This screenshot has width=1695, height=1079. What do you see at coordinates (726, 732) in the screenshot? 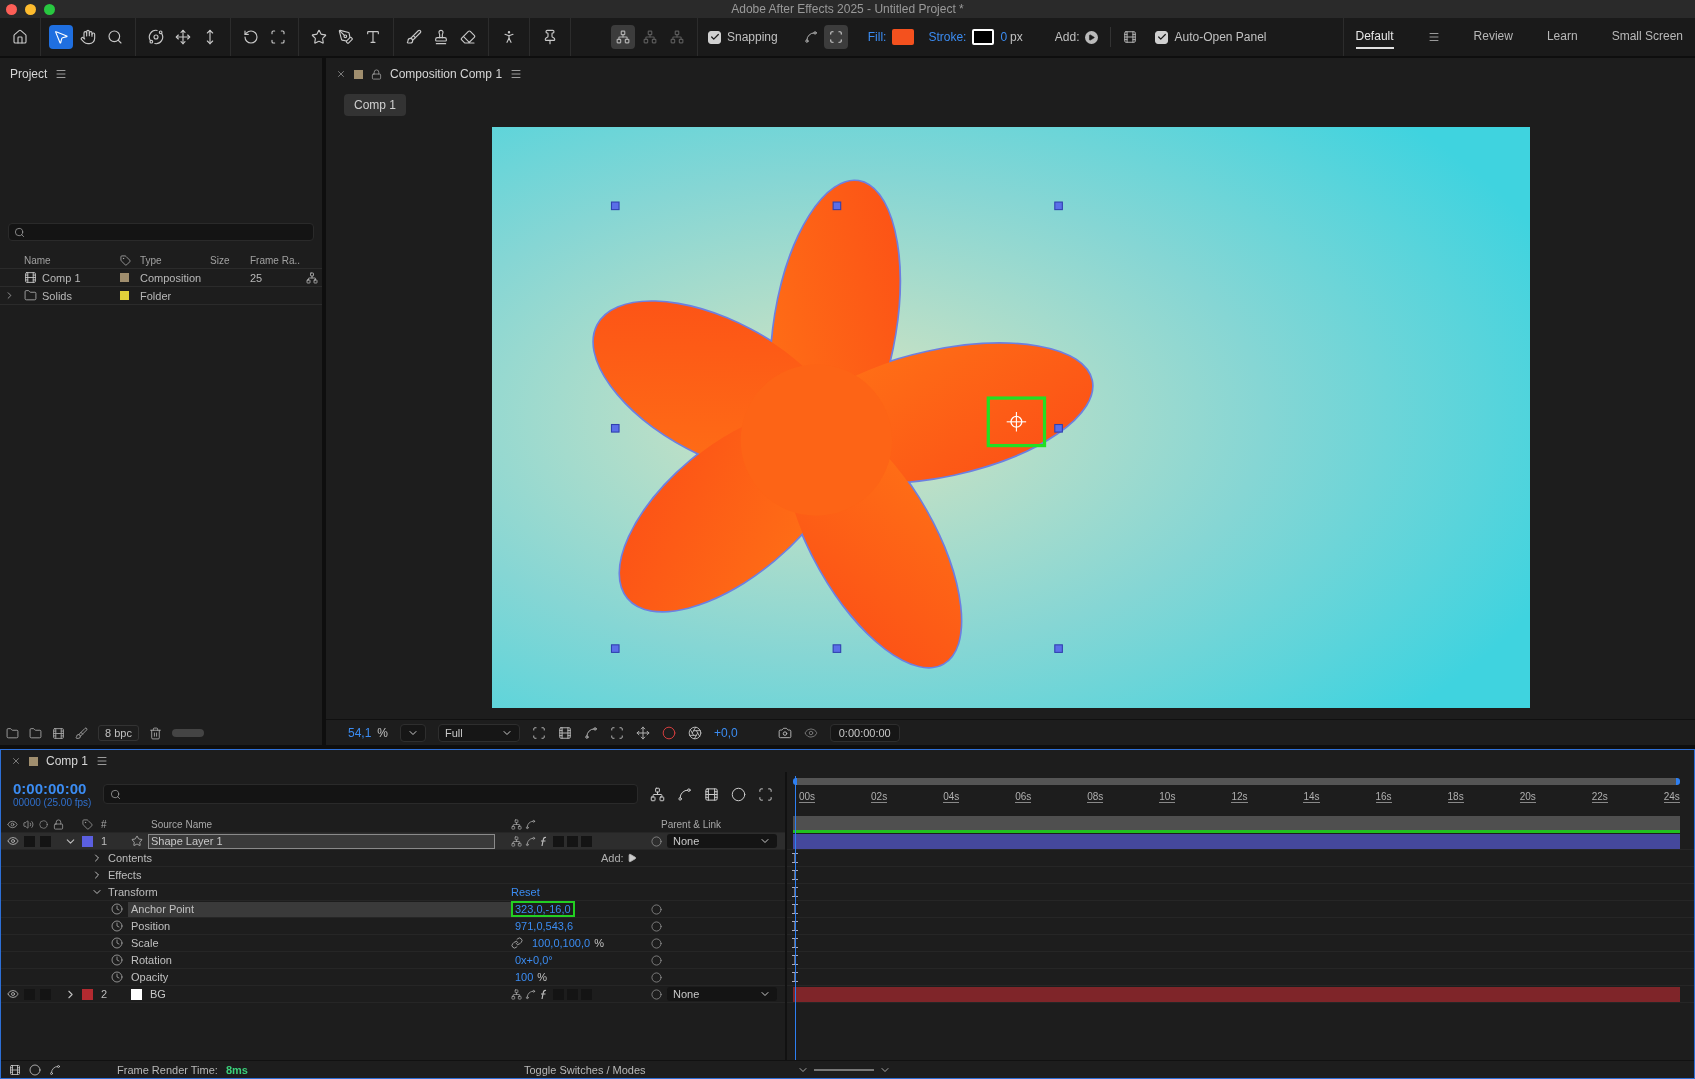
I see `exposure-value: +0,0` at bounding box center [726, 732].